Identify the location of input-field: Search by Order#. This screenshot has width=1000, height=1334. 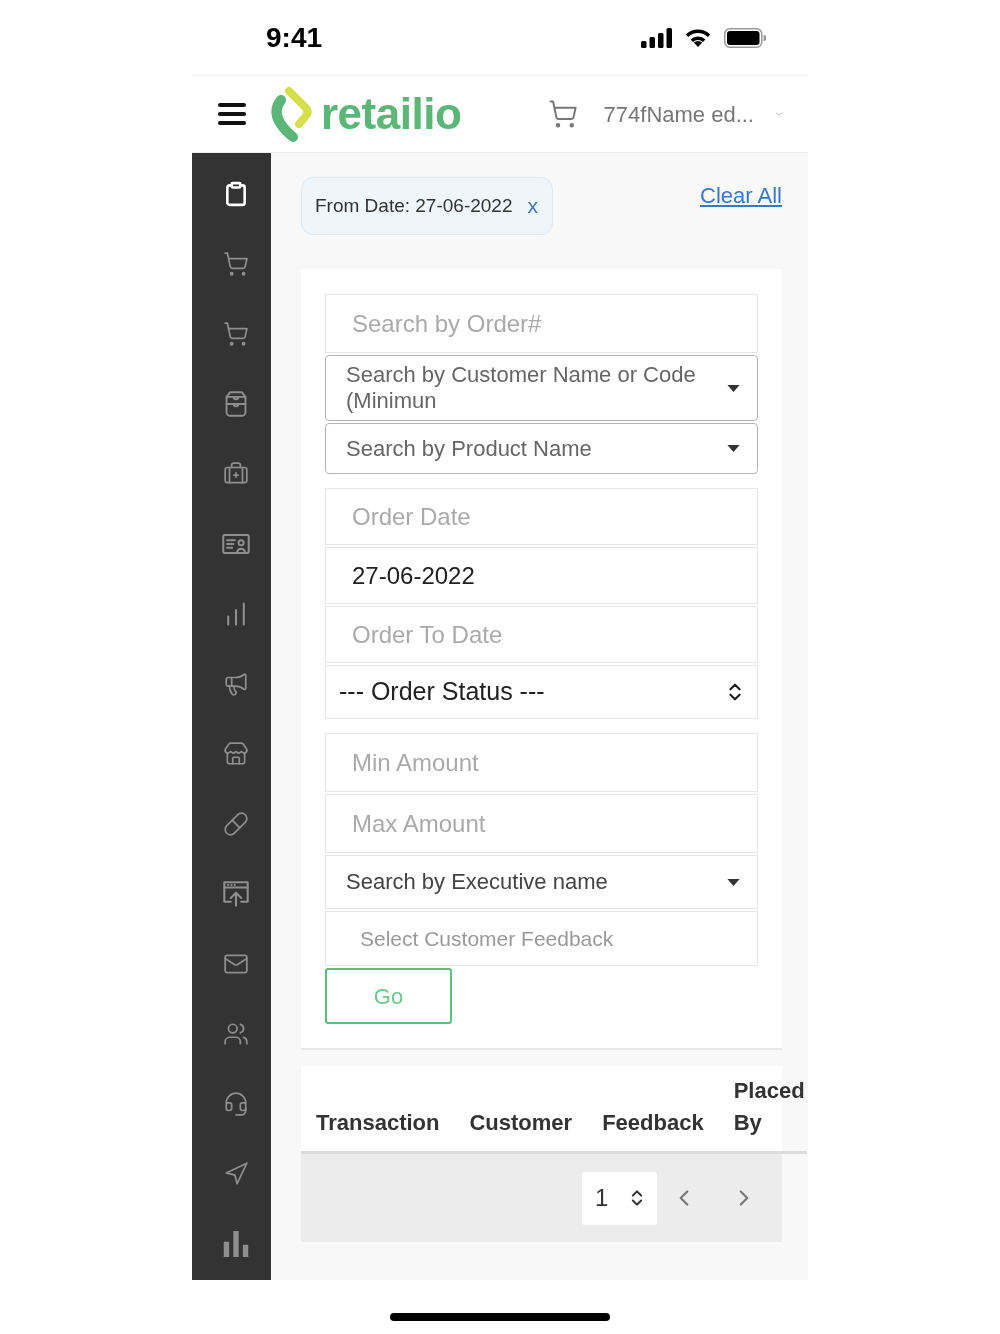
(541, 323).